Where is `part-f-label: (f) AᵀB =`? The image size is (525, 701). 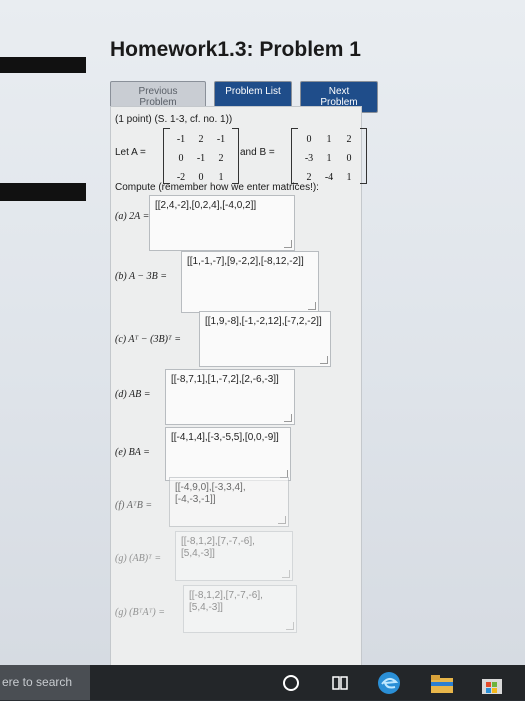
part-f-label: (f) AᵀB = is located at coordinates (134, 505).